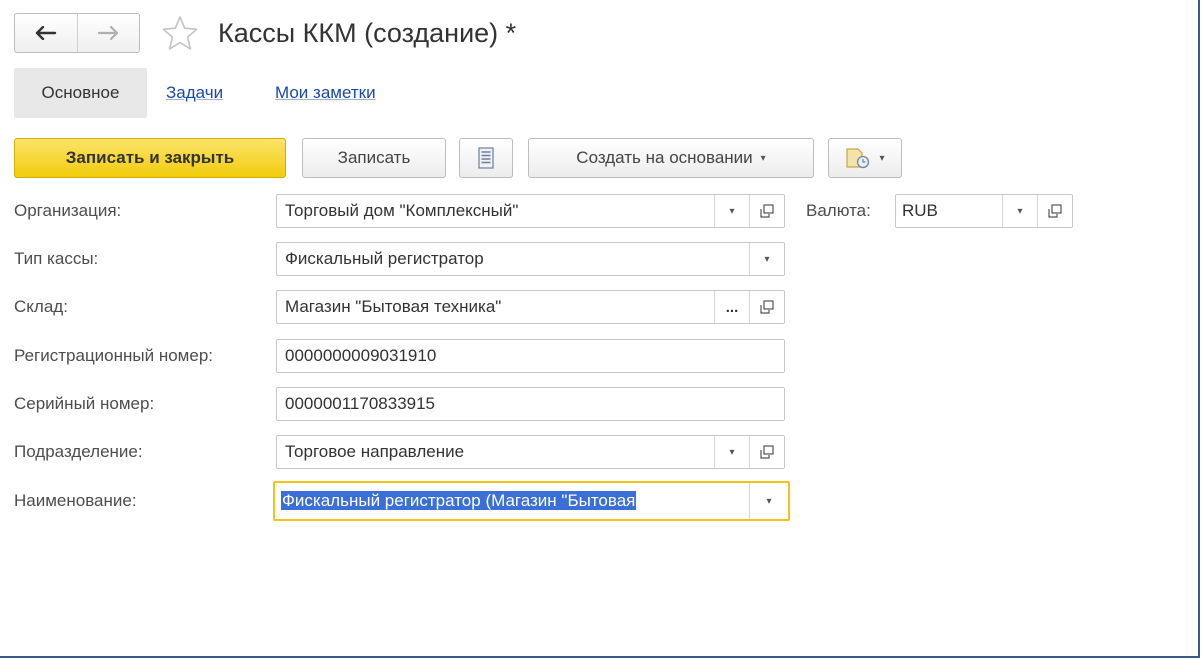  I want to click on back-button, so click(46, 33).